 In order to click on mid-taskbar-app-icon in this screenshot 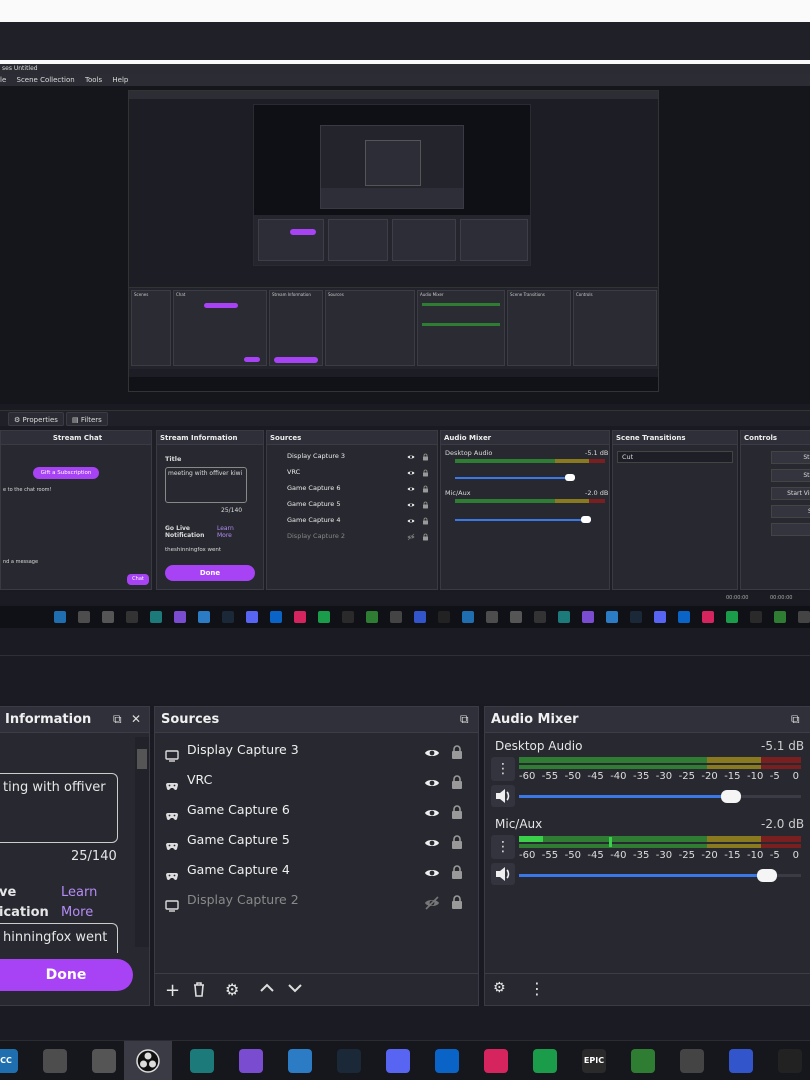, I will do `click(804, 617)`.